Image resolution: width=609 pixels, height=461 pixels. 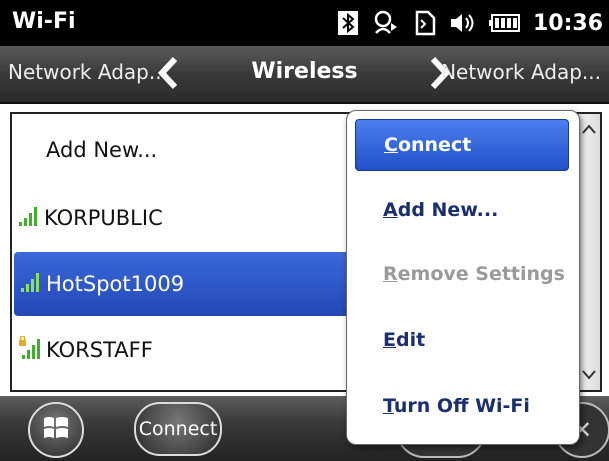 I want to click on clock: 10:36, so click(x=567, y=23).